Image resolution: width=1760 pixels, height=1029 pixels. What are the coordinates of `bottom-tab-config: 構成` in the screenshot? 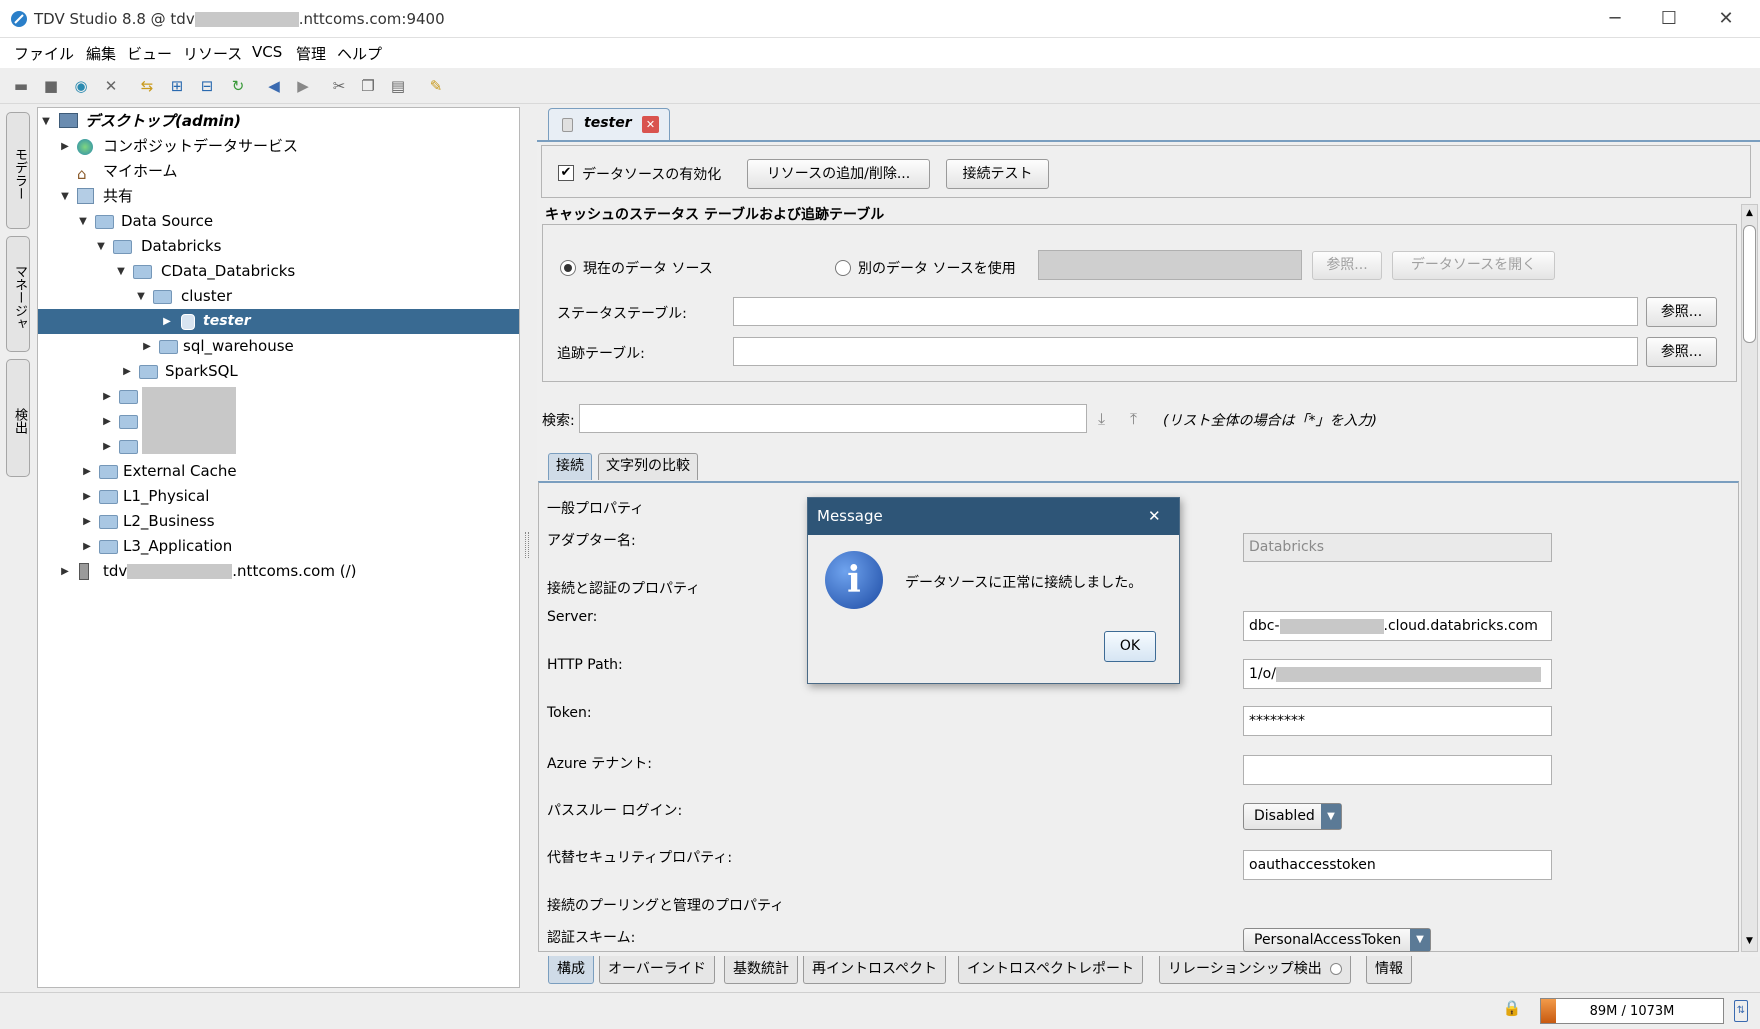 It's located at (571, 970).